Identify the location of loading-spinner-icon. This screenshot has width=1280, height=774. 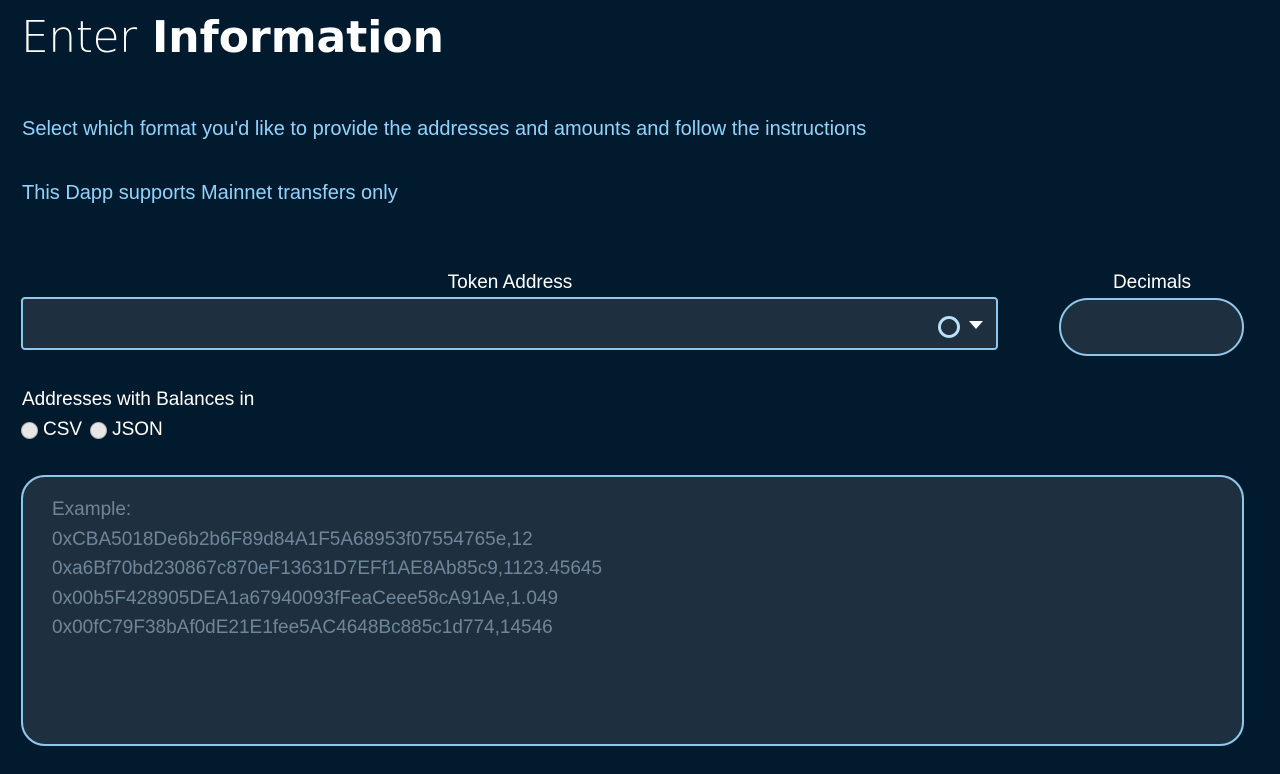
(949, 327).